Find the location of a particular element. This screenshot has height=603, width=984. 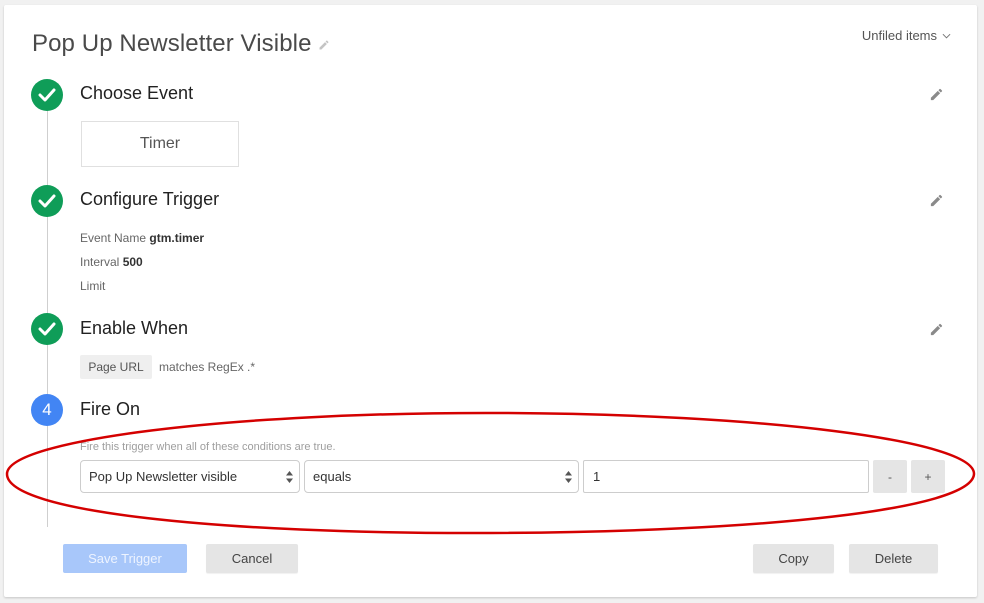

event-type-label: Timer is located at coordinates (160, 143).